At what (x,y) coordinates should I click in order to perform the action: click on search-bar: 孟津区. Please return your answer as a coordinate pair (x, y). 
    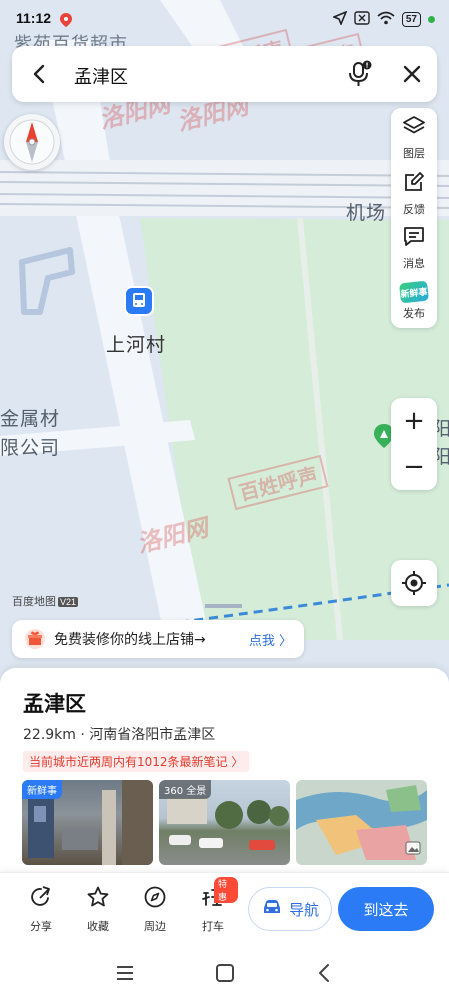
    Looking at the image, I should click on (224, 74).